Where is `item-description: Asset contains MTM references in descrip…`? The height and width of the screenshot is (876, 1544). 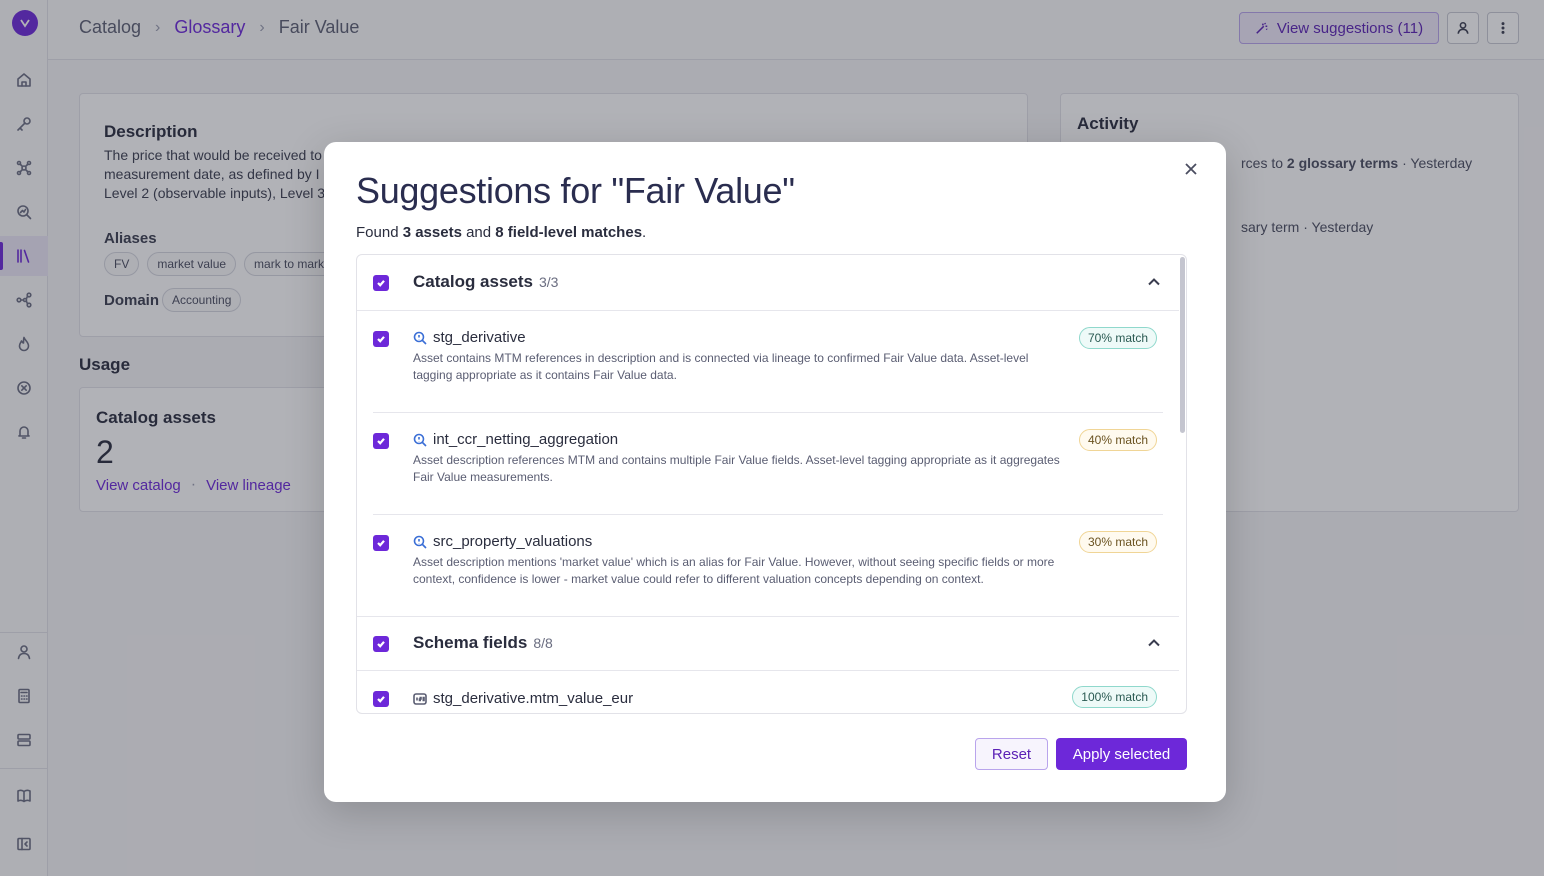
item-description: Asset contains MTM references in descrip… is located at coordinates (721, 366).